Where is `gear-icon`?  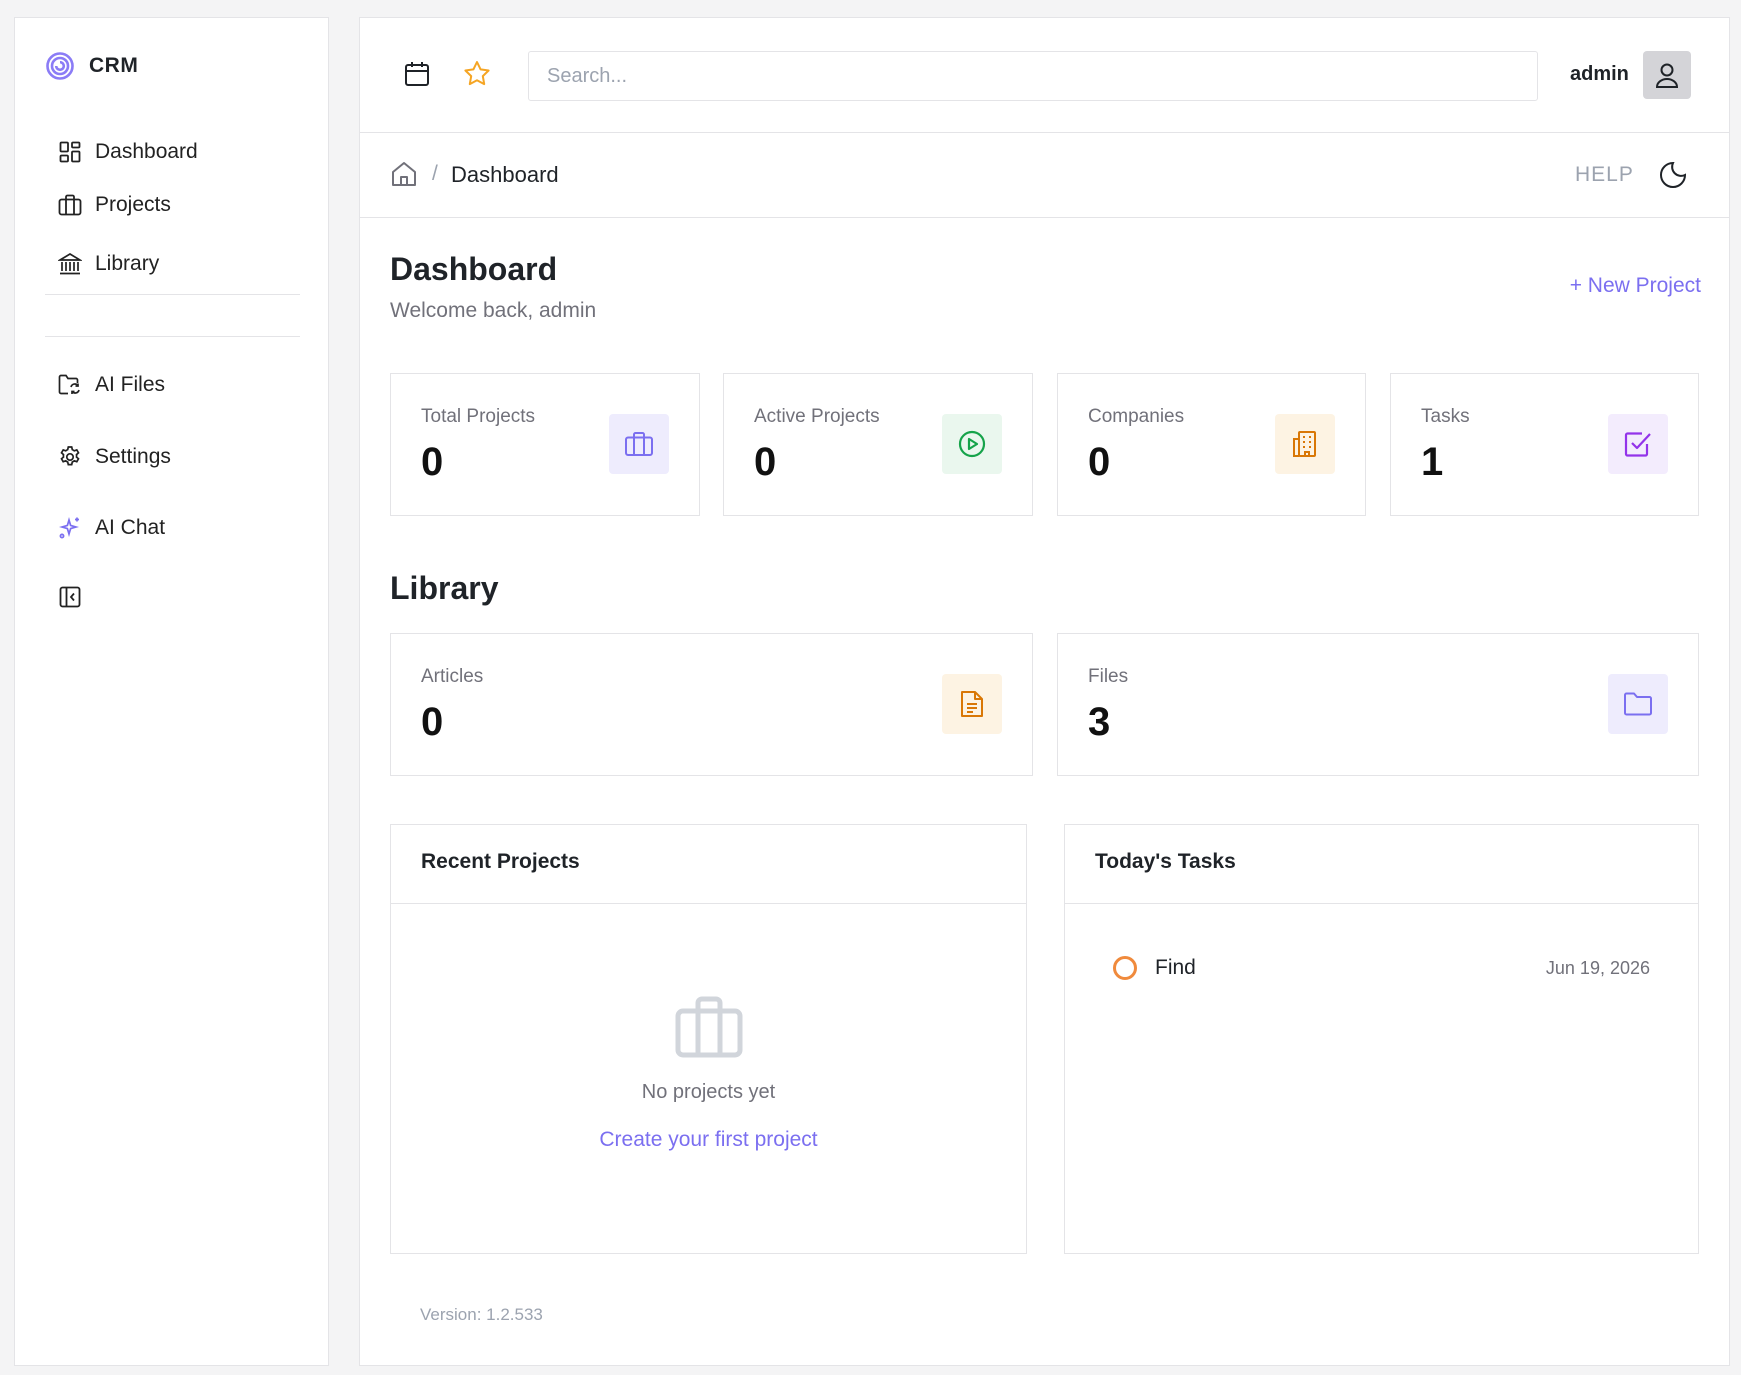 gear-icon is located at coordinates (70, 457).